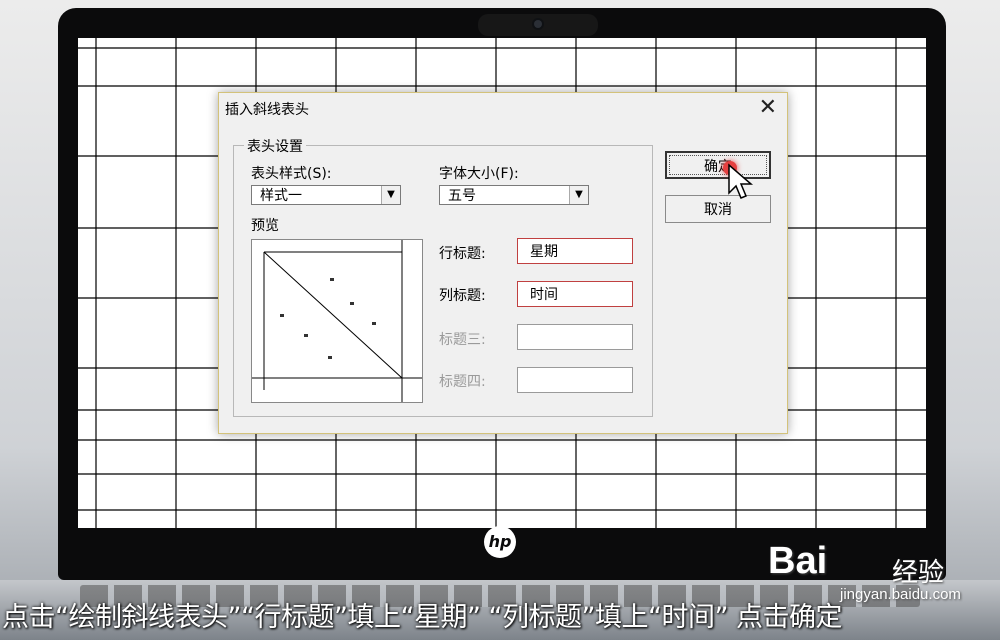 The height and width of the screenshot is (640, 1000). What do you see at coordinates (768, 107) in the screenshot?
I see `close-icon: ✕` at bounding box center [768, 107].